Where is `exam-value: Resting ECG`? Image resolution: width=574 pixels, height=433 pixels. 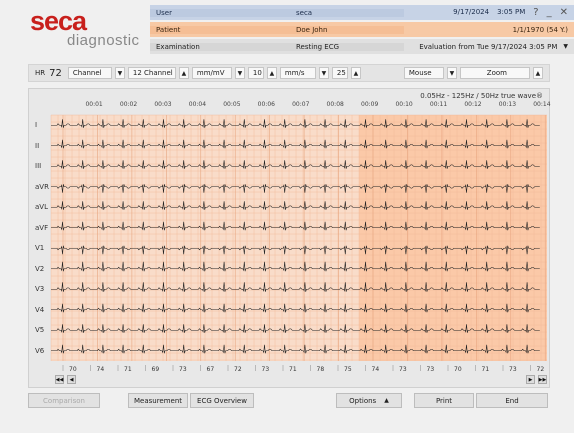
exam-value: Resting ECG is located at coordinates (348, 46).